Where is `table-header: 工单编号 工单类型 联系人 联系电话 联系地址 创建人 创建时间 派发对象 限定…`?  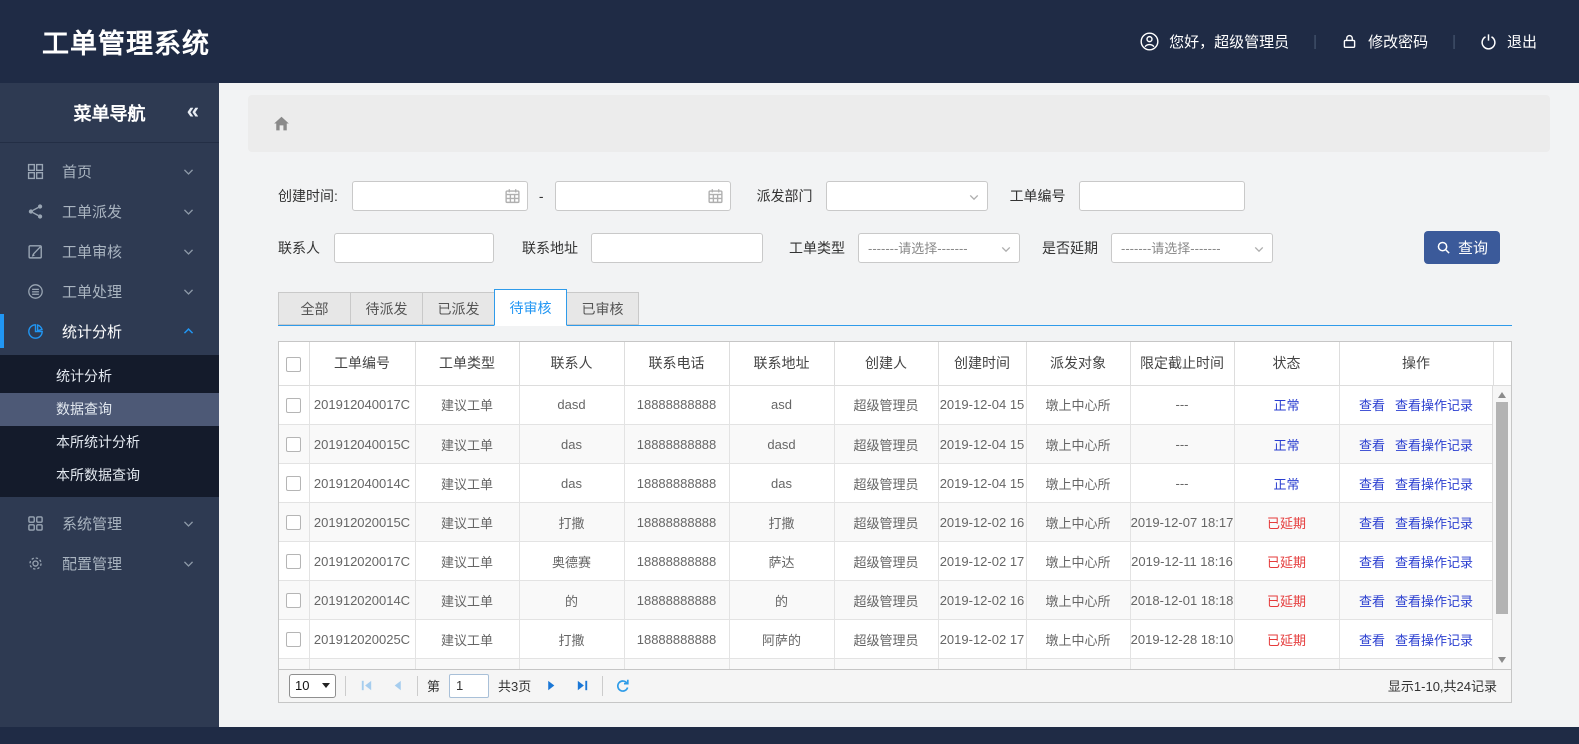
table-header: 工单编号 工单类型 联系人 联系电话 联系地址 创建人 创建时间 派发对象 限定… is located at coordinates (895, 364).